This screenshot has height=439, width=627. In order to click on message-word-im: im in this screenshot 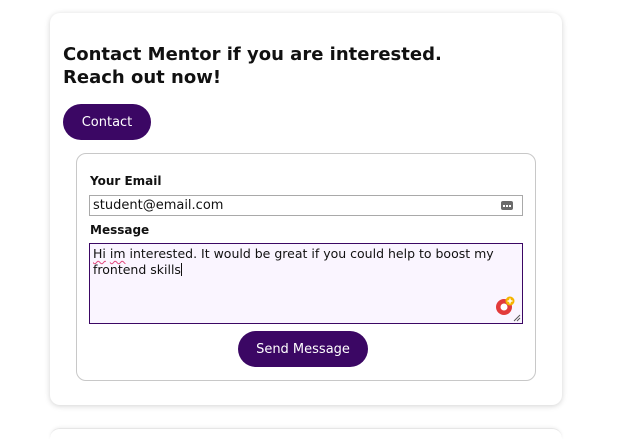, I will do `click(117, 253)`.